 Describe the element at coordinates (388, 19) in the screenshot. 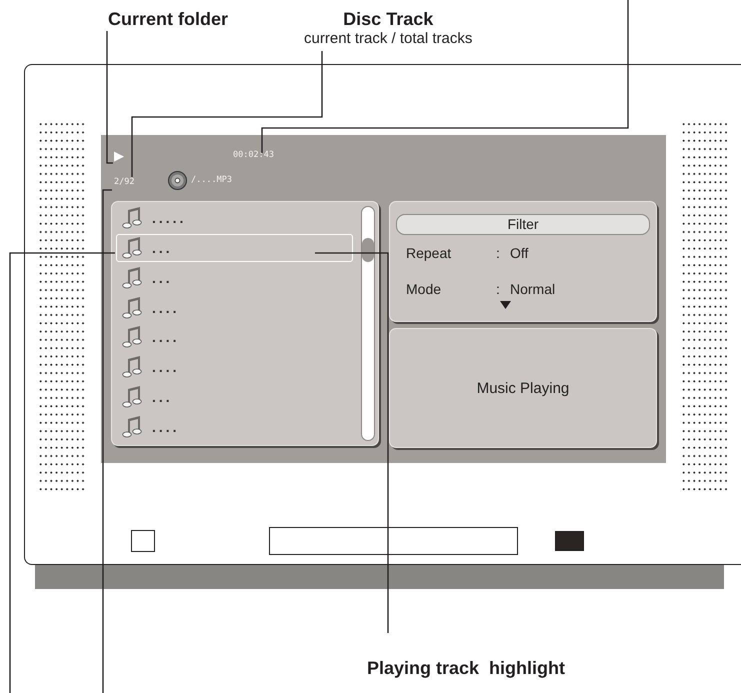

I see `callout-label: Disc Track` at that location.